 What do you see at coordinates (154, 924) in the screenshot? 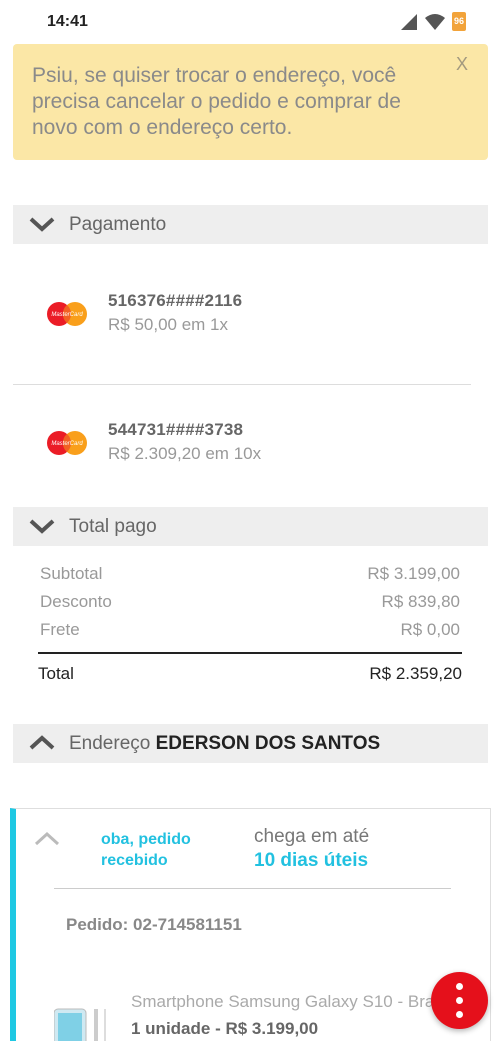
I see `order-id: Pedido: 02-714581151` at bounding box center [154, 924].